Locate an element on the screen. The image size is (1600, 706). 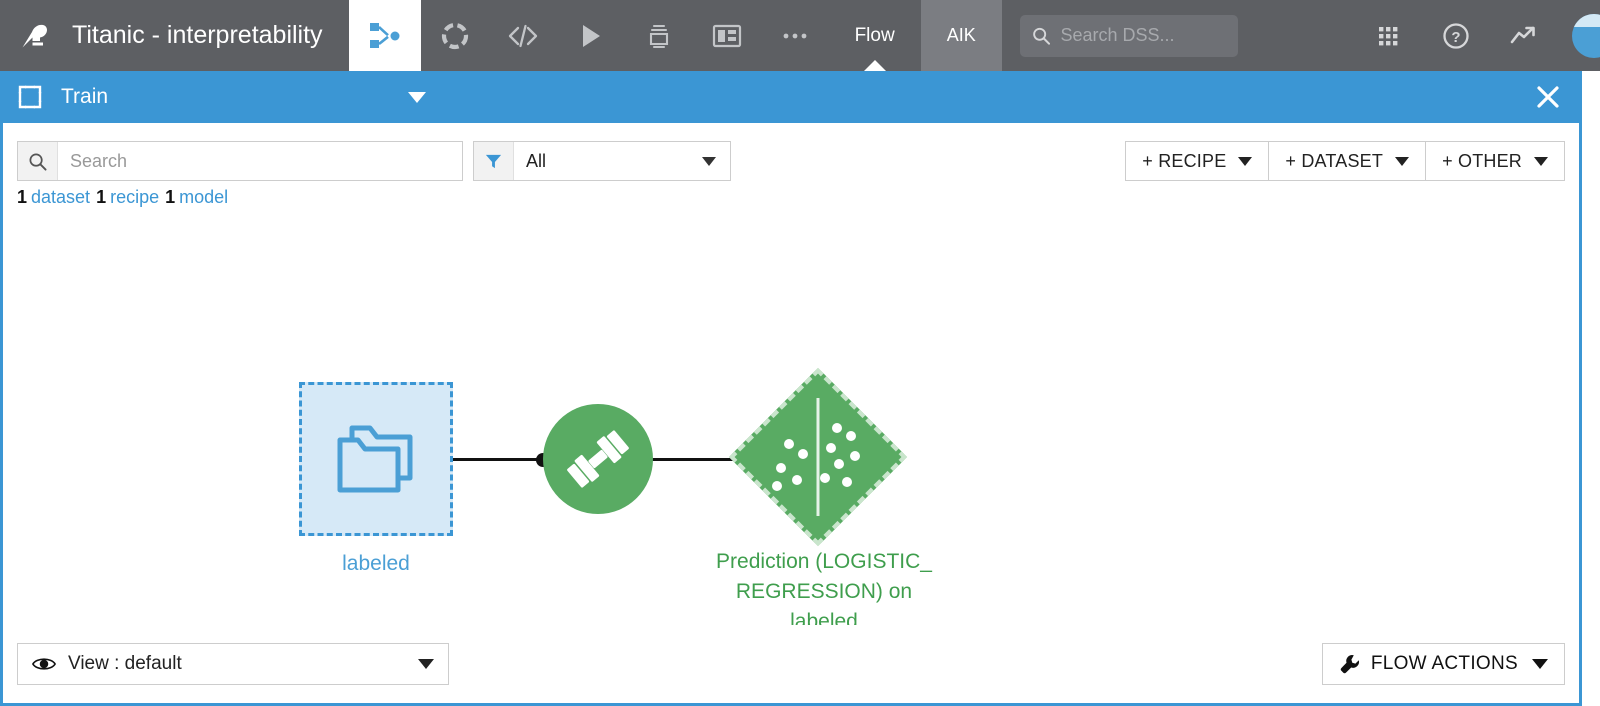
more-ellipsis-icon is located at coordinates (794, 35).